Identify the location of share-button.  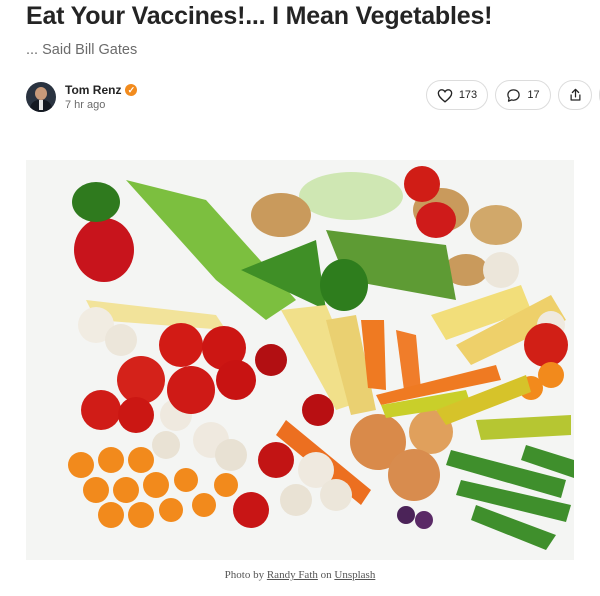
(575, 95).